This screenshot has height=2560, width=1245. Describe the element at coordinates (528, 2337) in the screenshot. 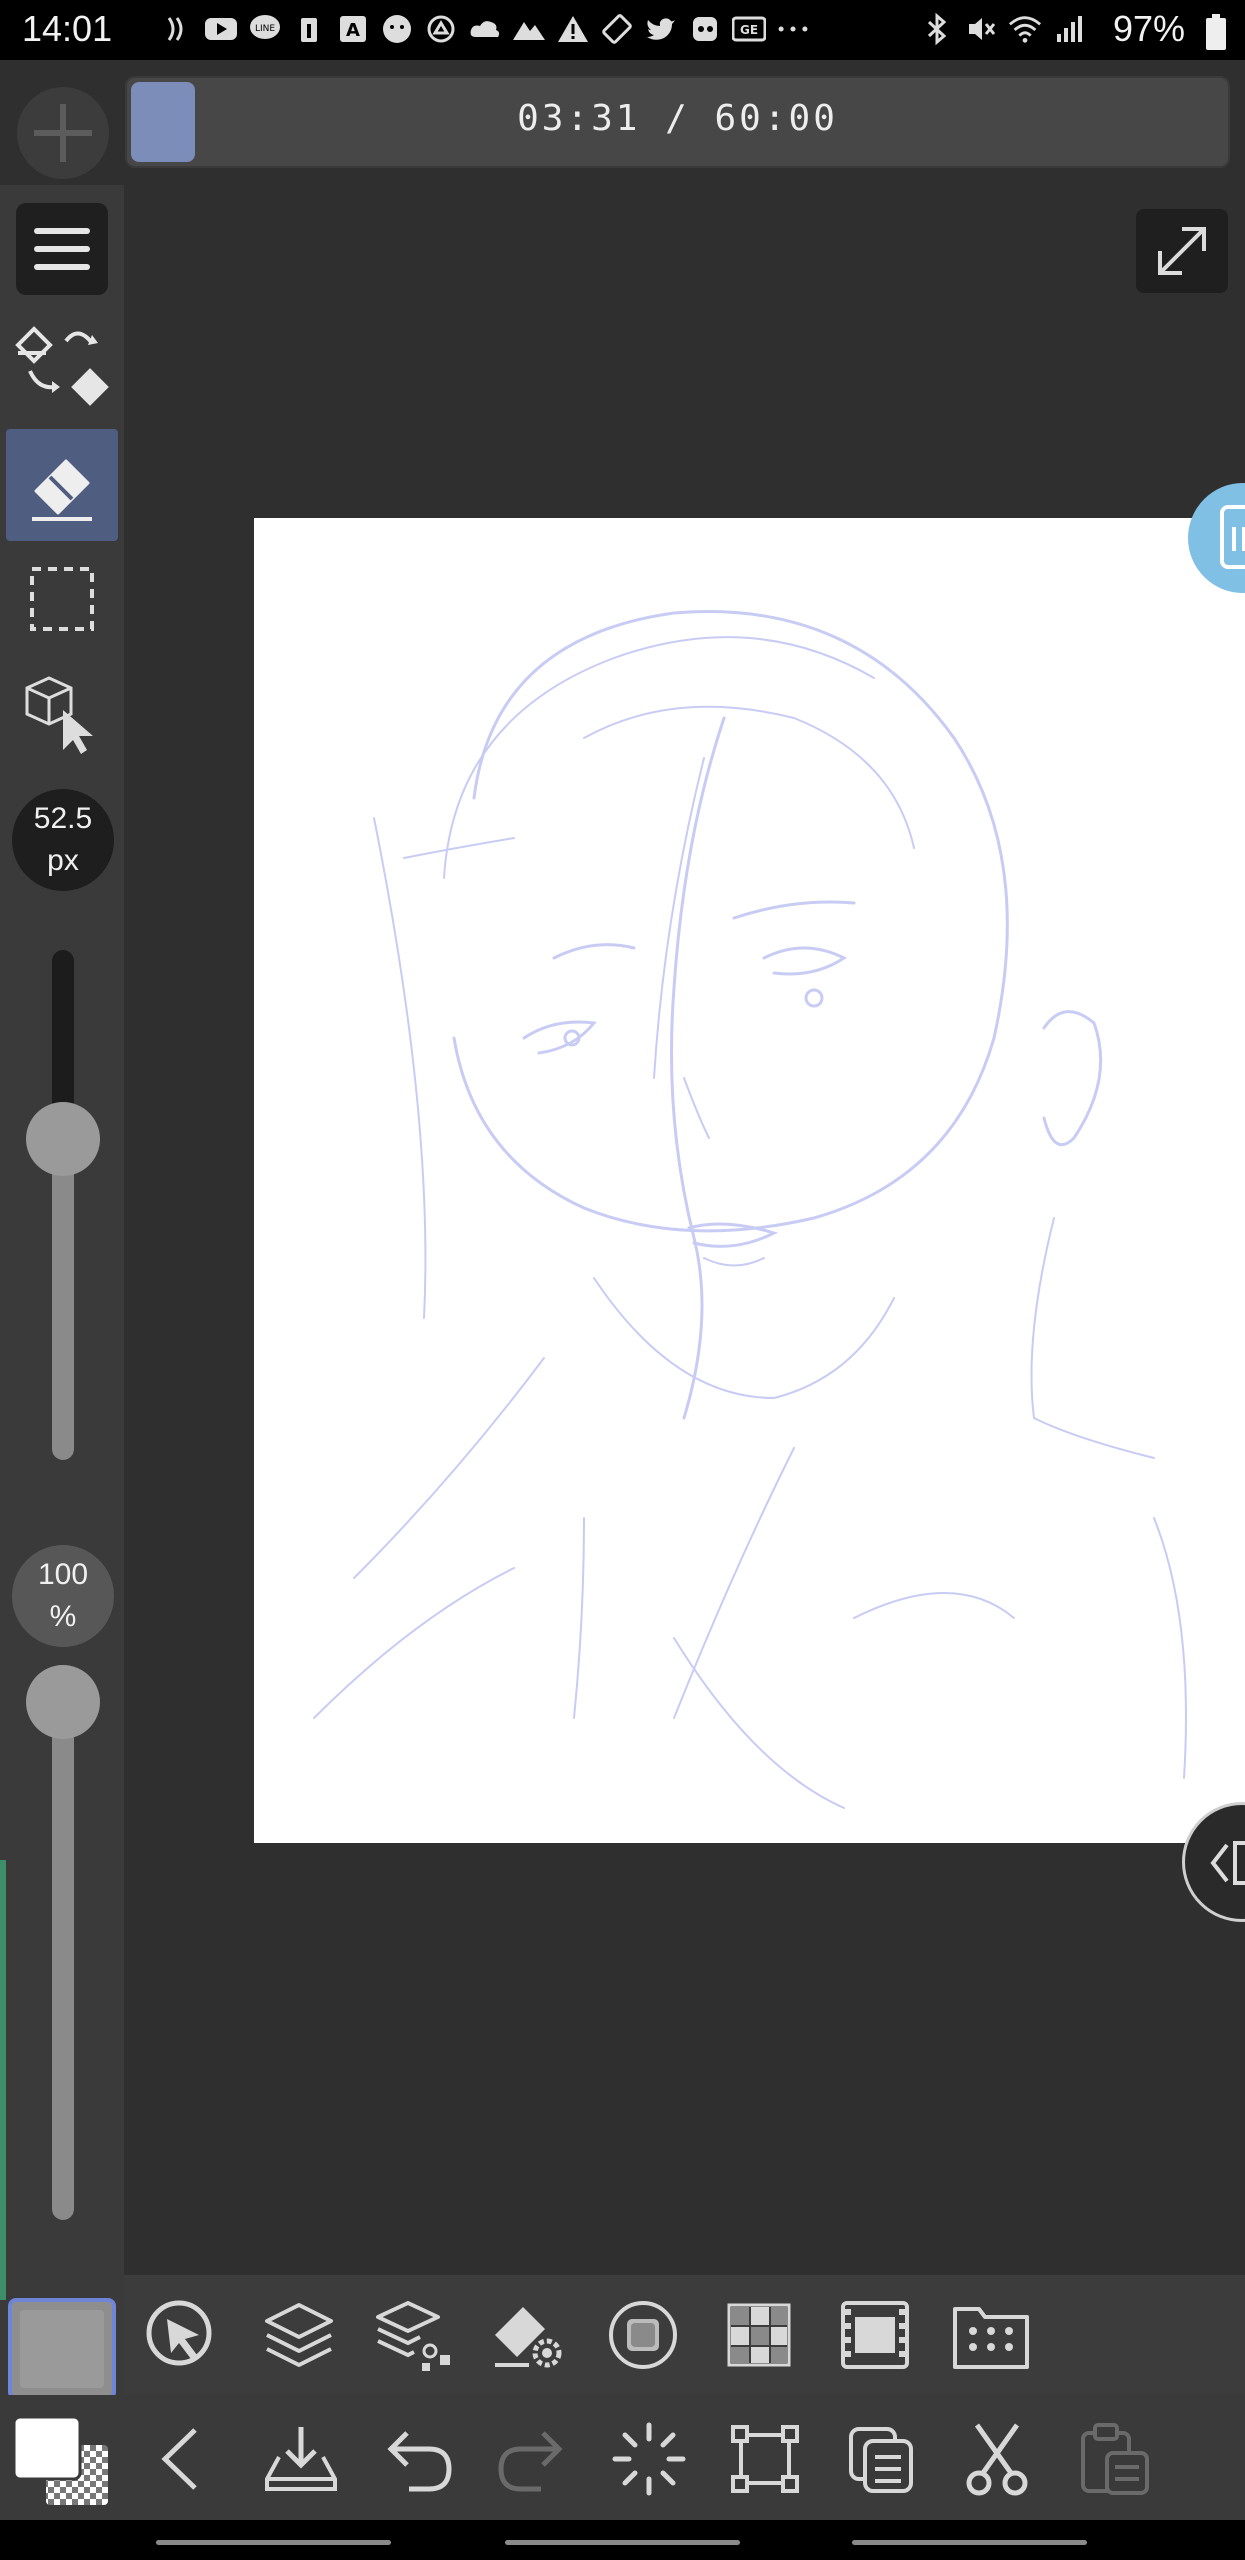

I see `tool-property-icon` at that location.